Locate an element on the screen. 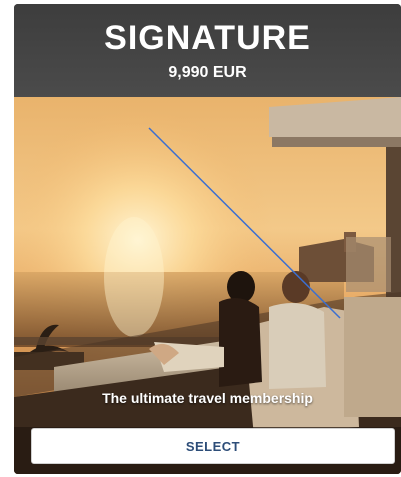 This screenshot has width=401, height=477. plan-price: 9,990 EUR is located at coordinates (207, 72).